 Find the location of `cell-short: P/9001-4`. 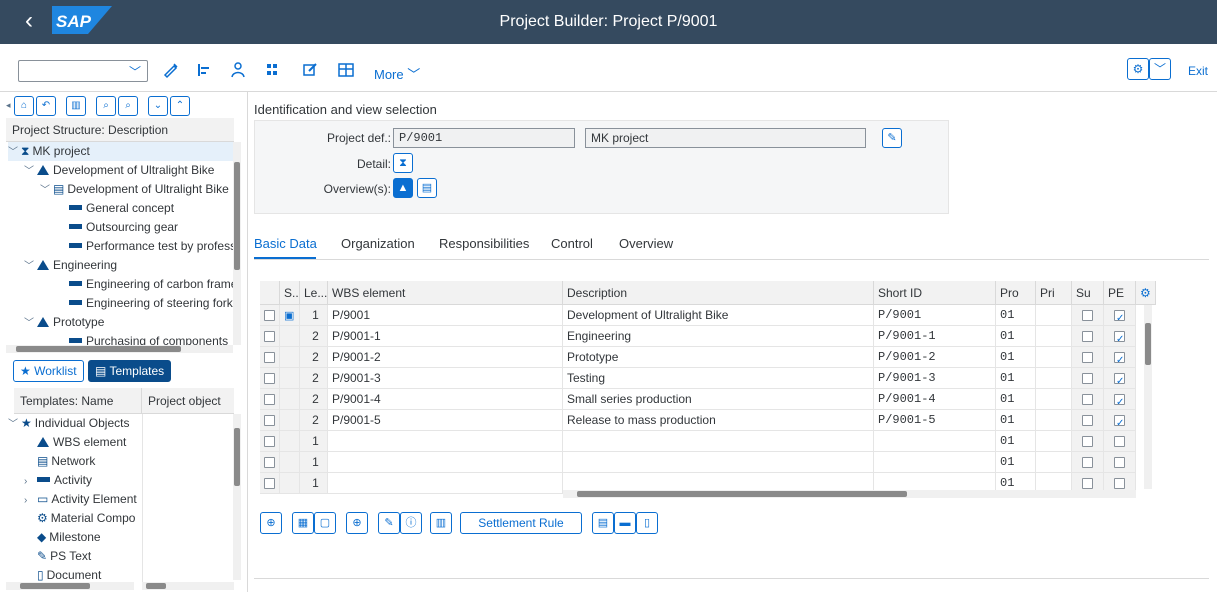

cell-short: P/9001-4 is located at coordinates (935, 399).